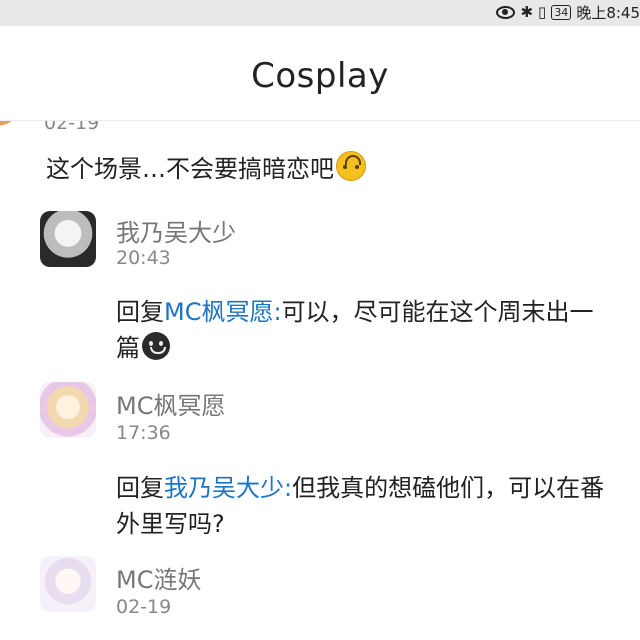 The image size is (640, 640). What do you see at coordinates (351, 166) in the screenshot?
I see `upside-down-face-emoji-icon` at bounding box center [351, 166].